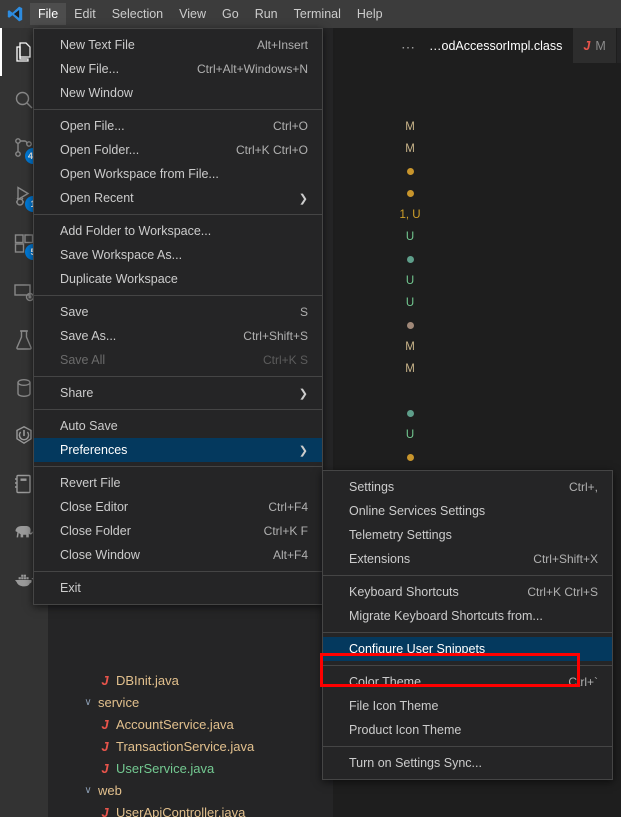 This screenshot has height=817, width=621. Describe the element at coordinates (110, 790) in the screenshot. I see `tree-item-label: web` at that location.